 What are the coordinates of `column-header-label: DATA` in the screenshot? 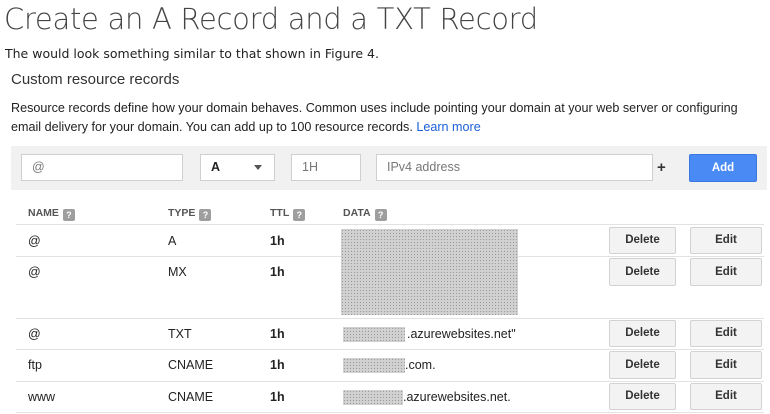 It's located at (357, 213).